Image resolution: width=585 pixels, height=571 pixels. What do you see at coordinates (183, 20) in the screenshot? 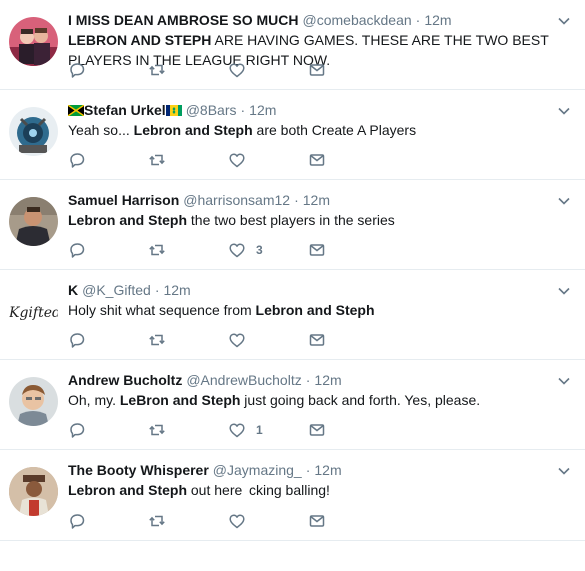
I see `display-name: I MISS DEAN AMBROSE SO MUCH` at bounding box center [183, 20].